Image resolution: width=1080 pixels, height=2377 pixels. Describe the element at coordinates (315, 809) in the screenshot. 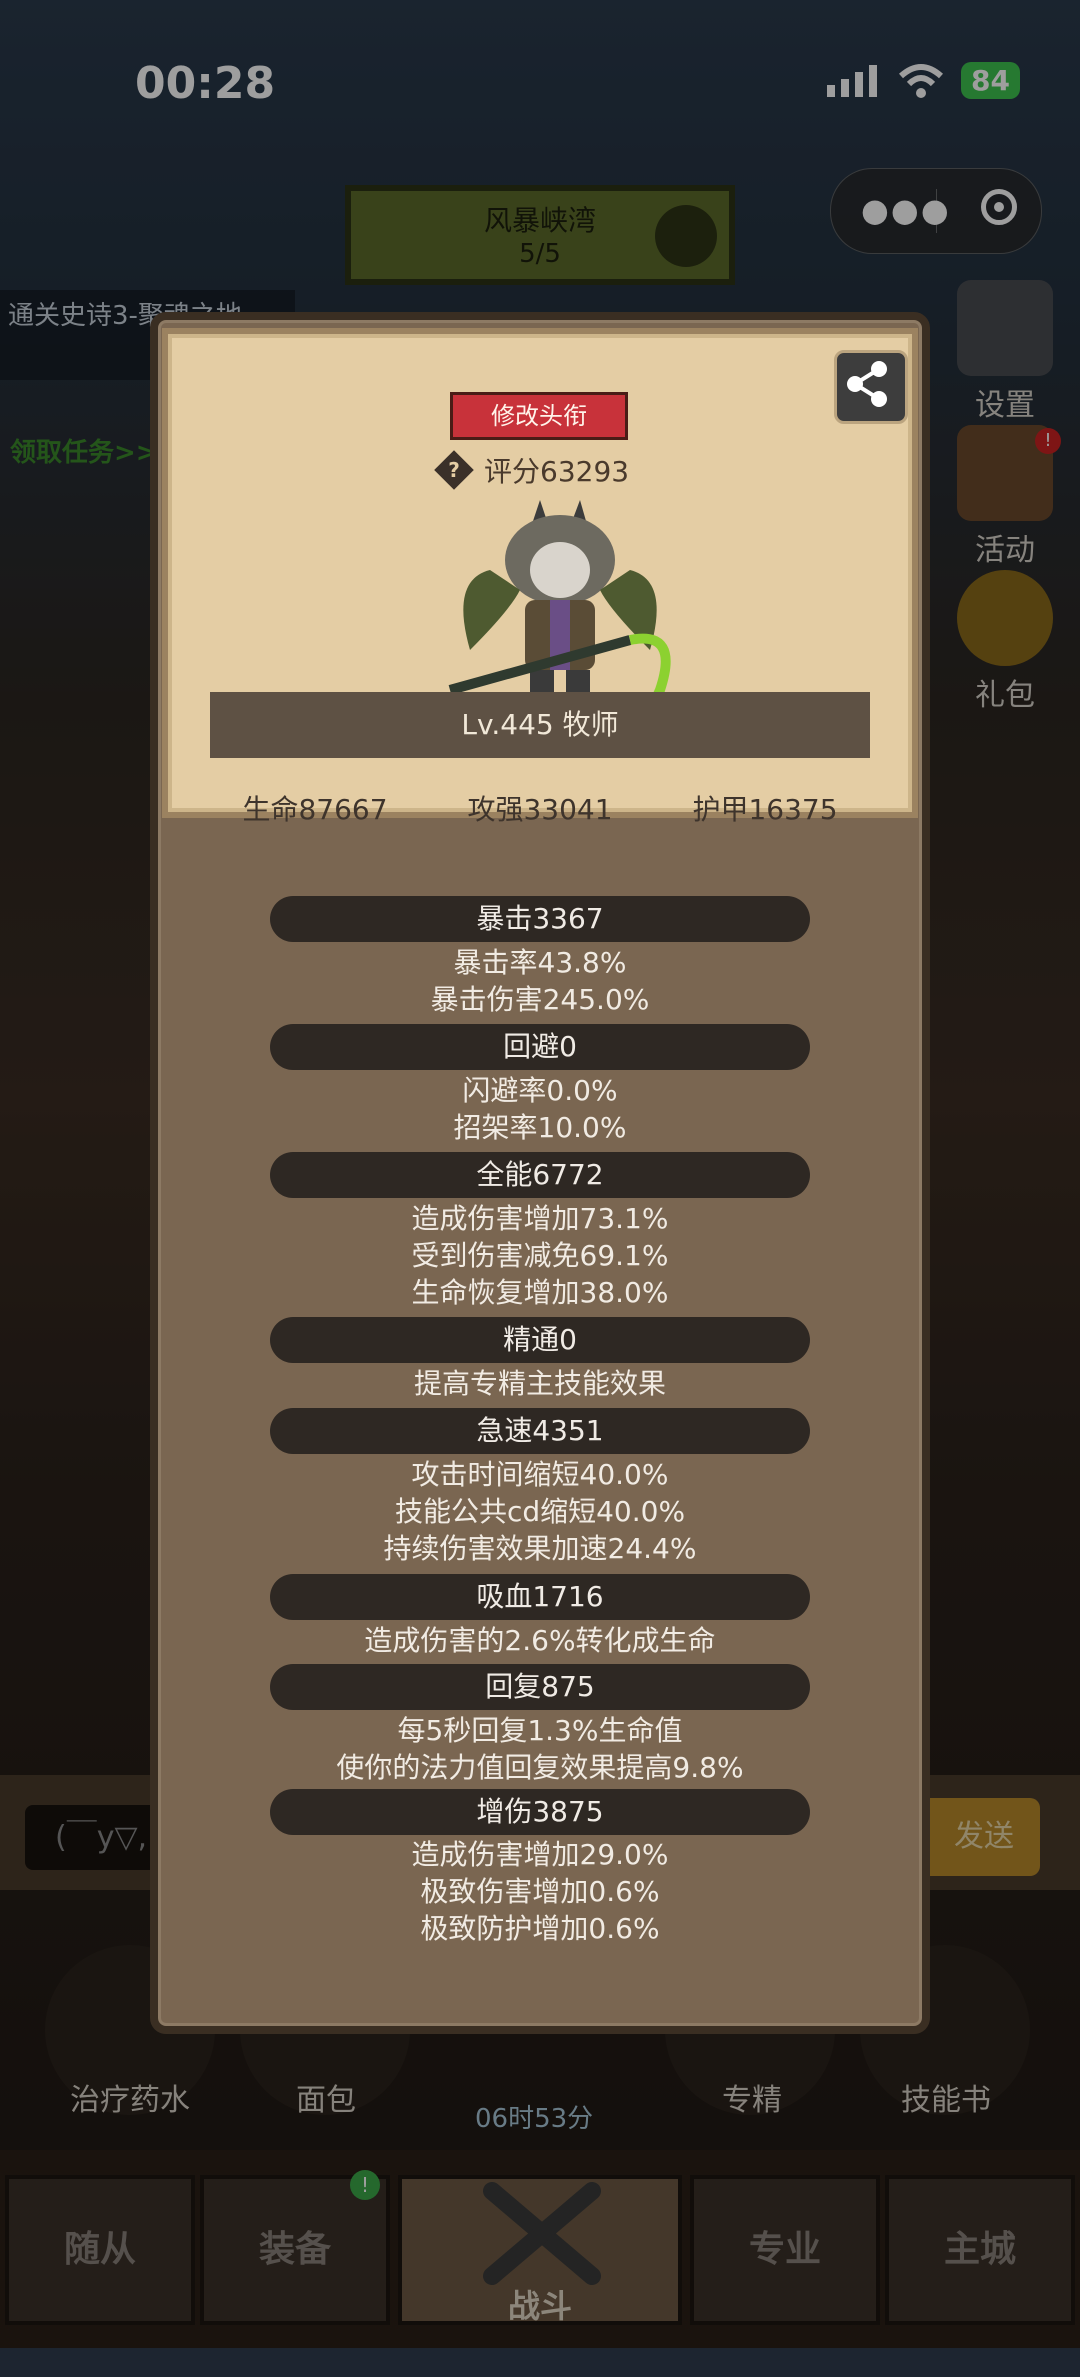

I see `hp-stat: 生命87667` at that location.